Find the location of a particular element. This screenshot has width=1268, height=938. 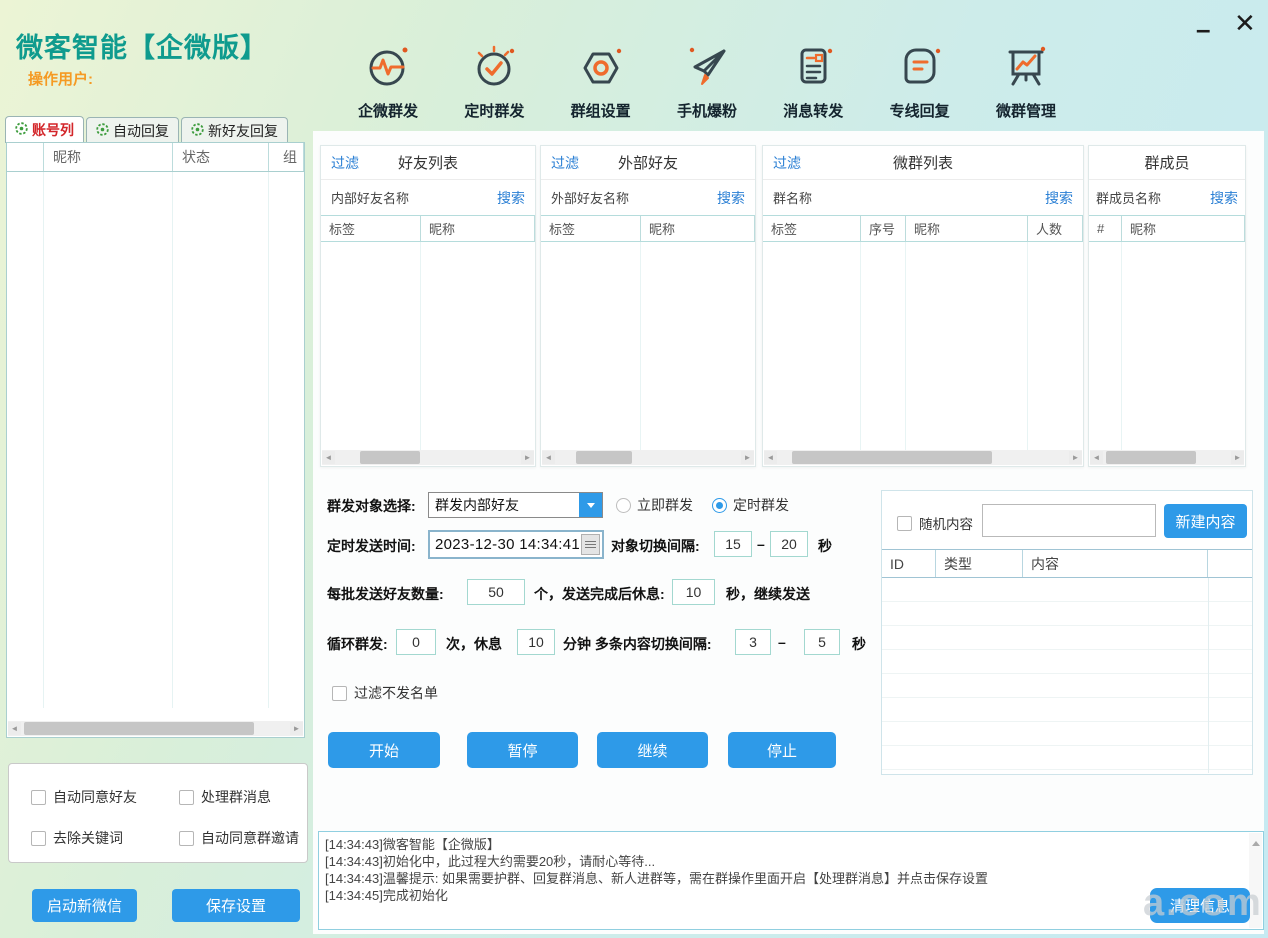

option-handle-group-message: 处理群消息 is located at coordinates (225, 797).